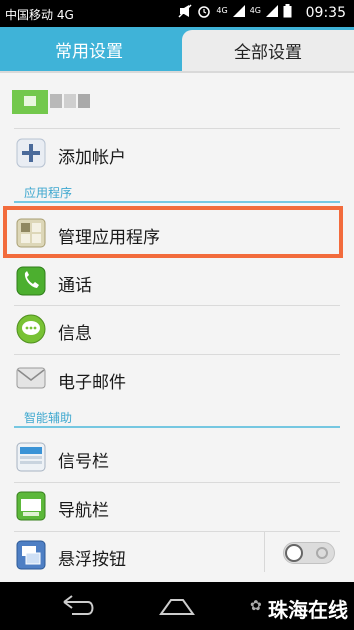 This screenshot has width=354, height=630. I want to click on tab-all-settings: 全部设置, so click(268, 50).